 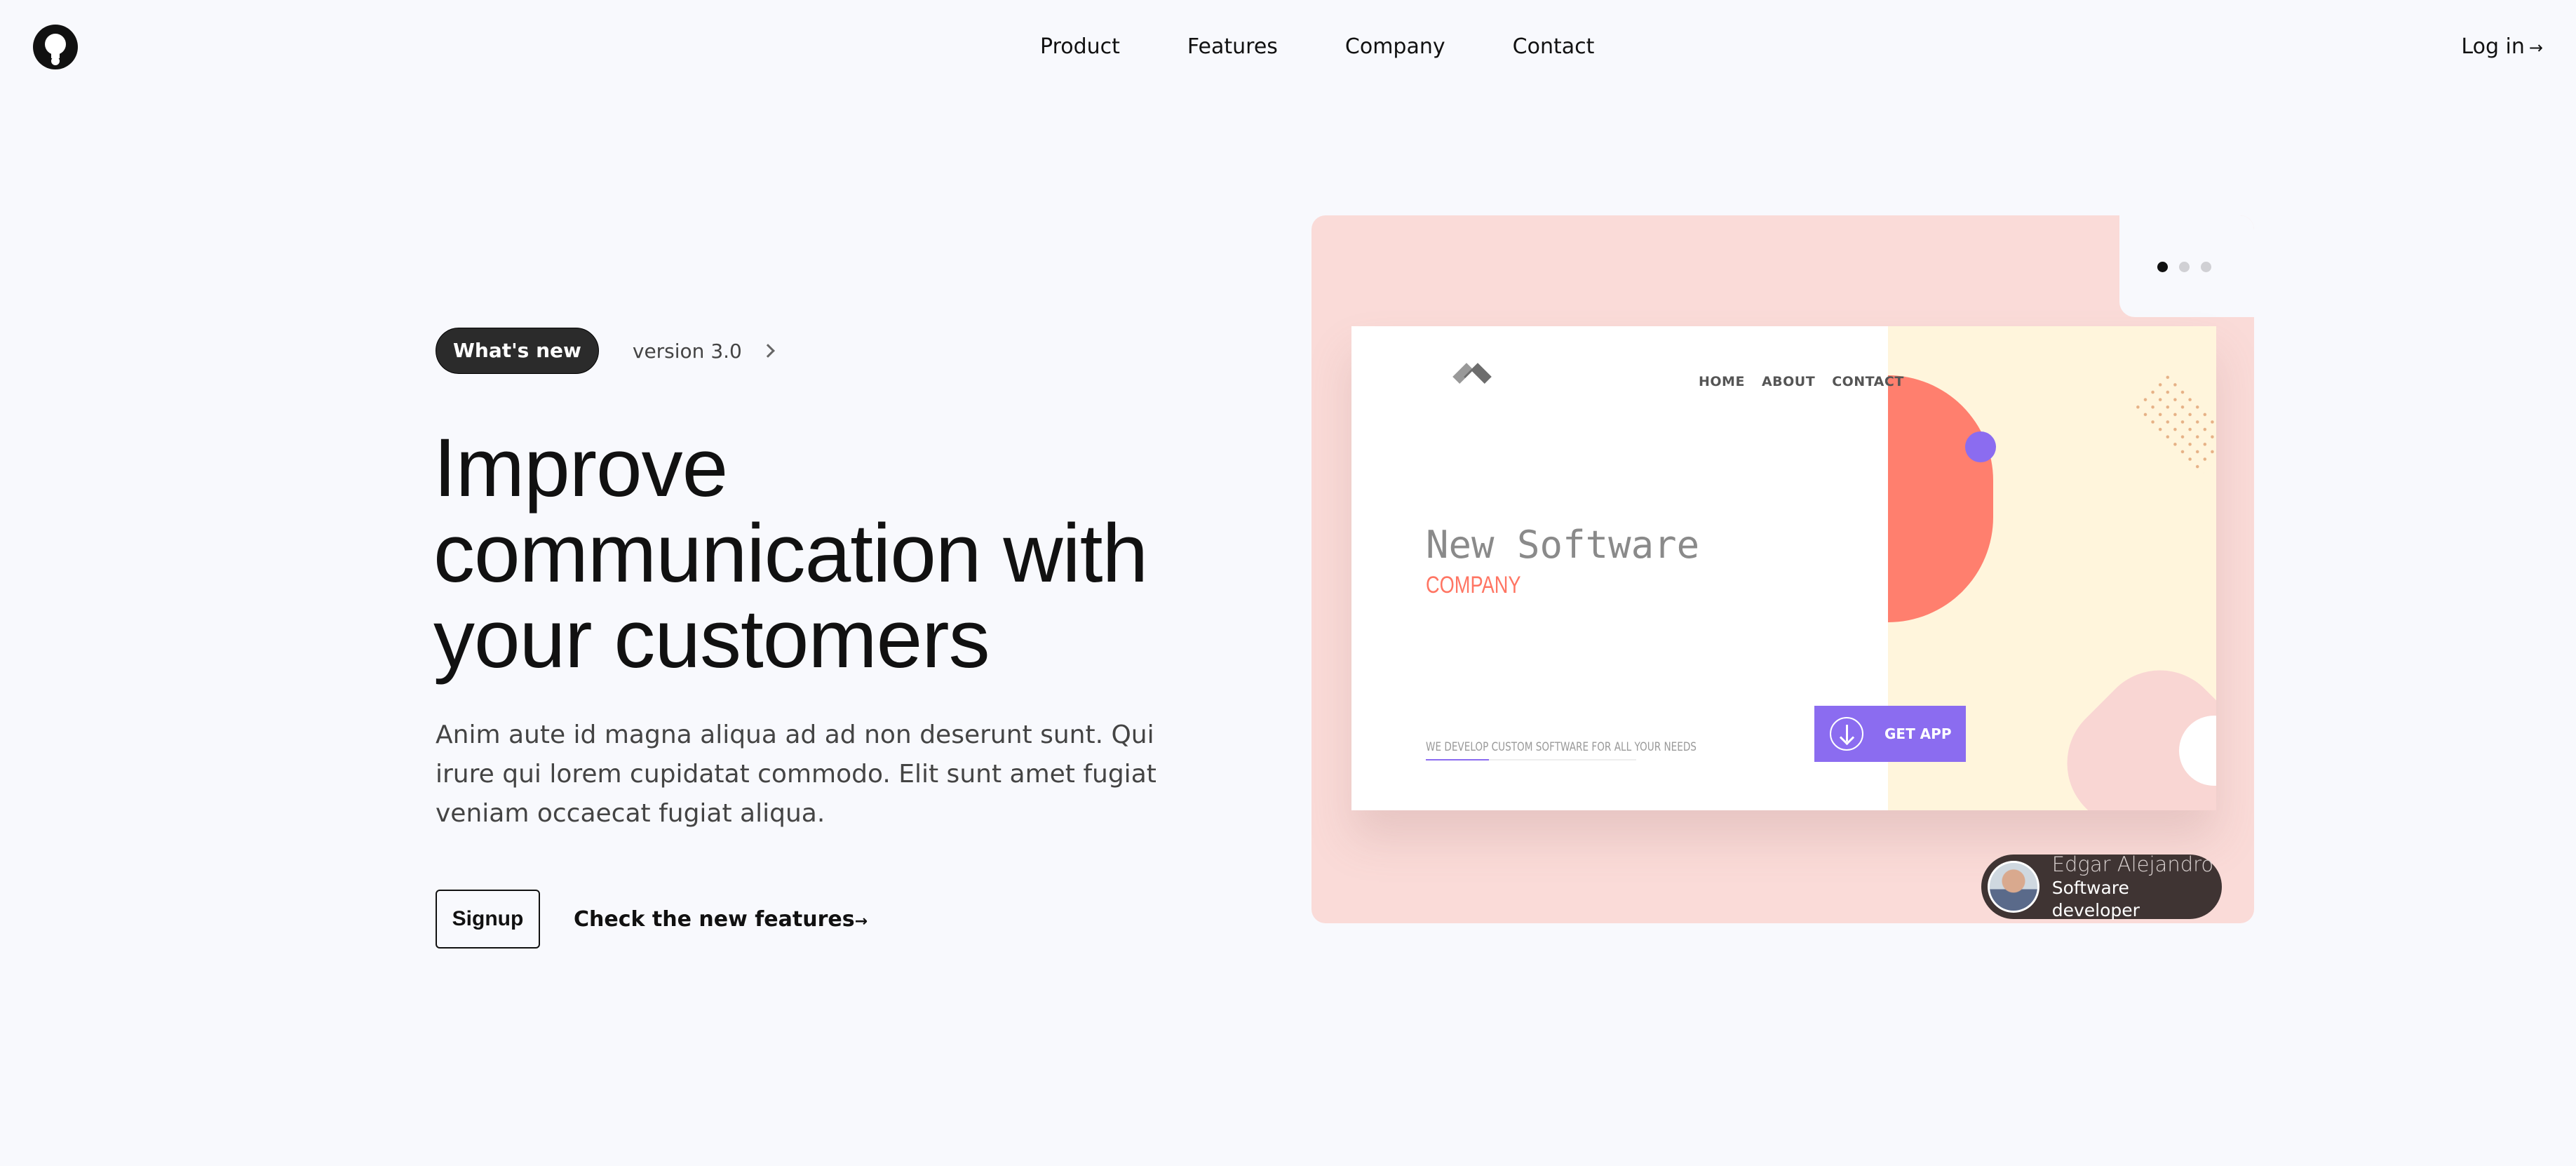 What do you see at coordinates (1722, 381) in the screenshot?
I see `mockup-nav-home: HOME` at bounding box center [1722, 381].